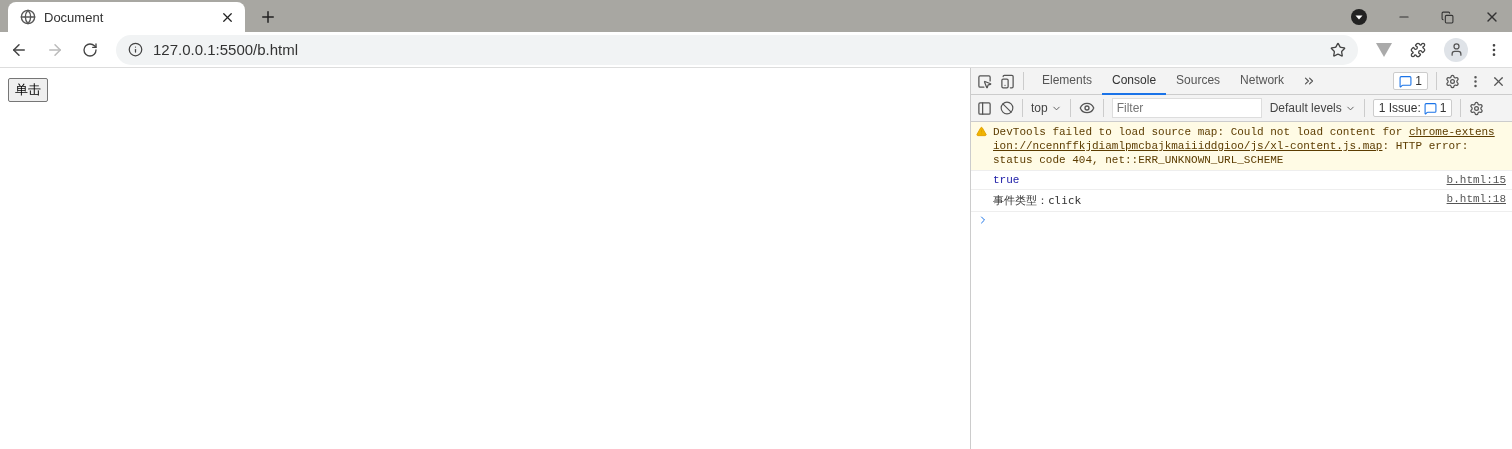  What do you see at coordinates (984, 108) in the screenshot?
I see `sidebar-icon` at bounding box center [984, 108].